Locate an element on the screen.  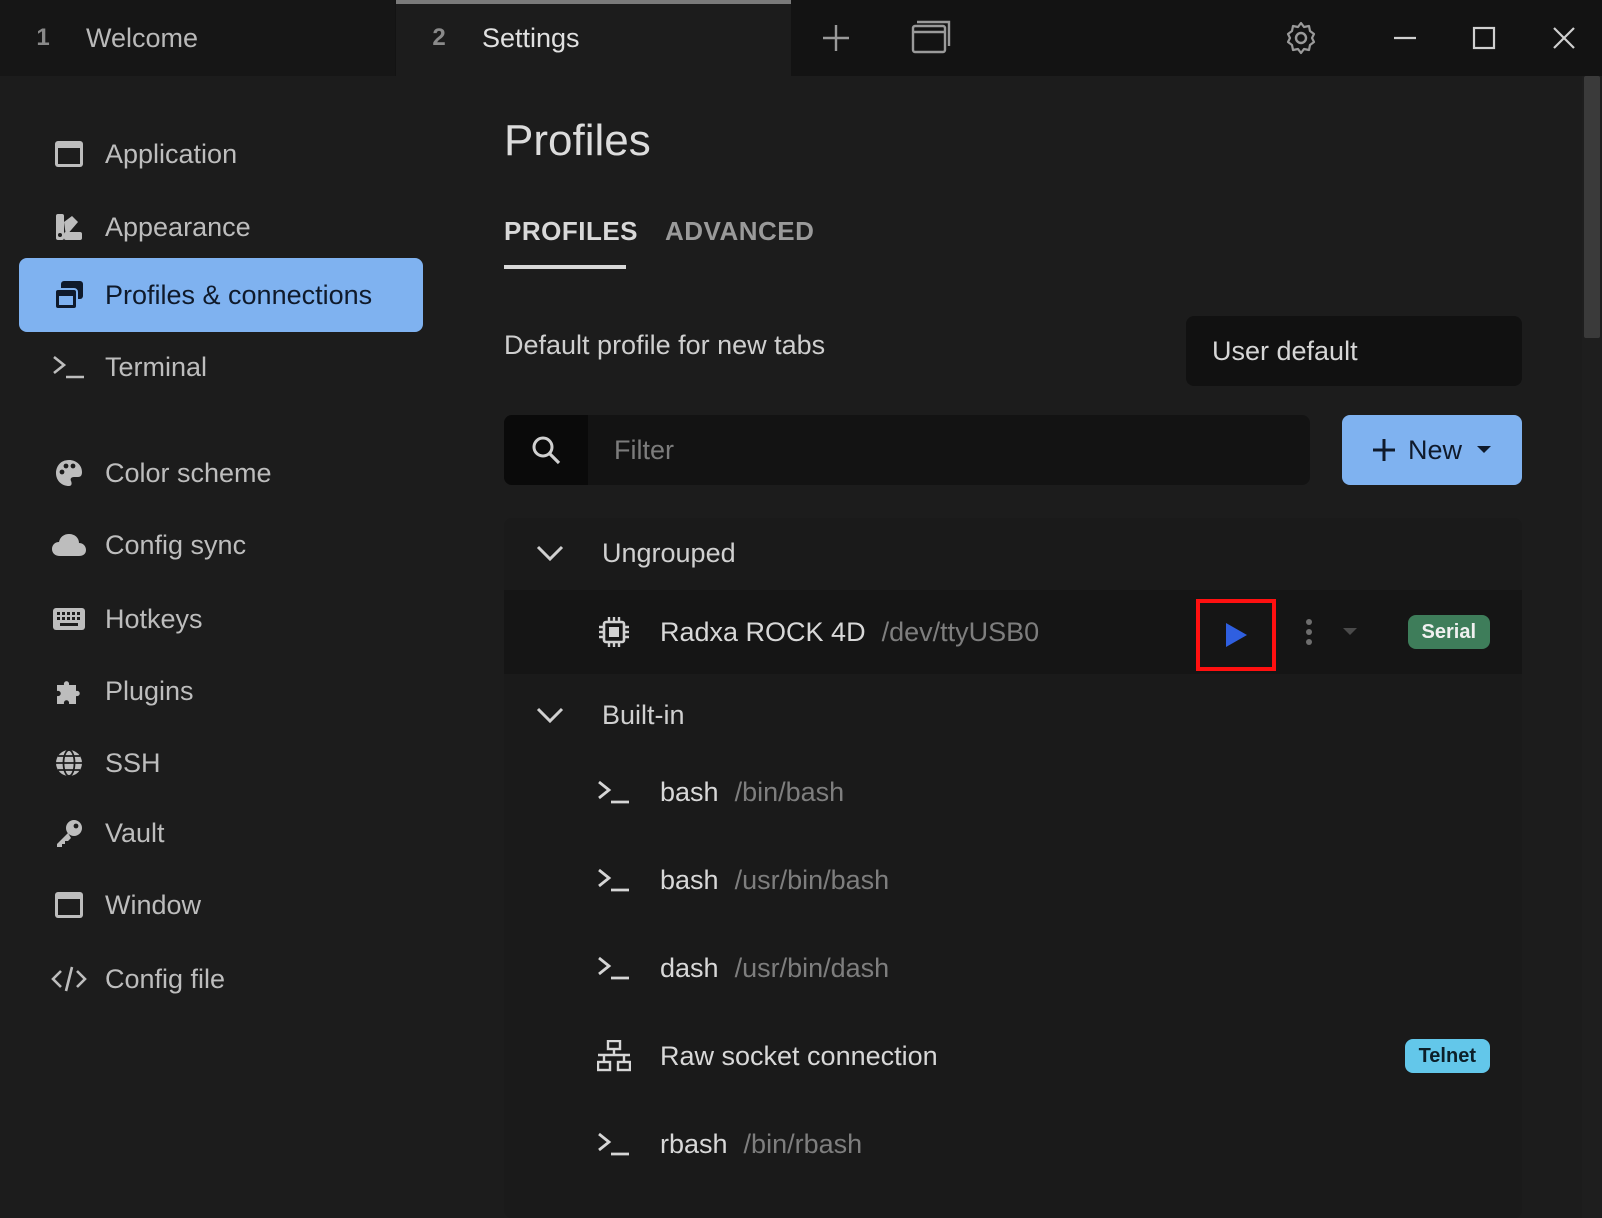
chip-icon is located at coordinates (614, 632).